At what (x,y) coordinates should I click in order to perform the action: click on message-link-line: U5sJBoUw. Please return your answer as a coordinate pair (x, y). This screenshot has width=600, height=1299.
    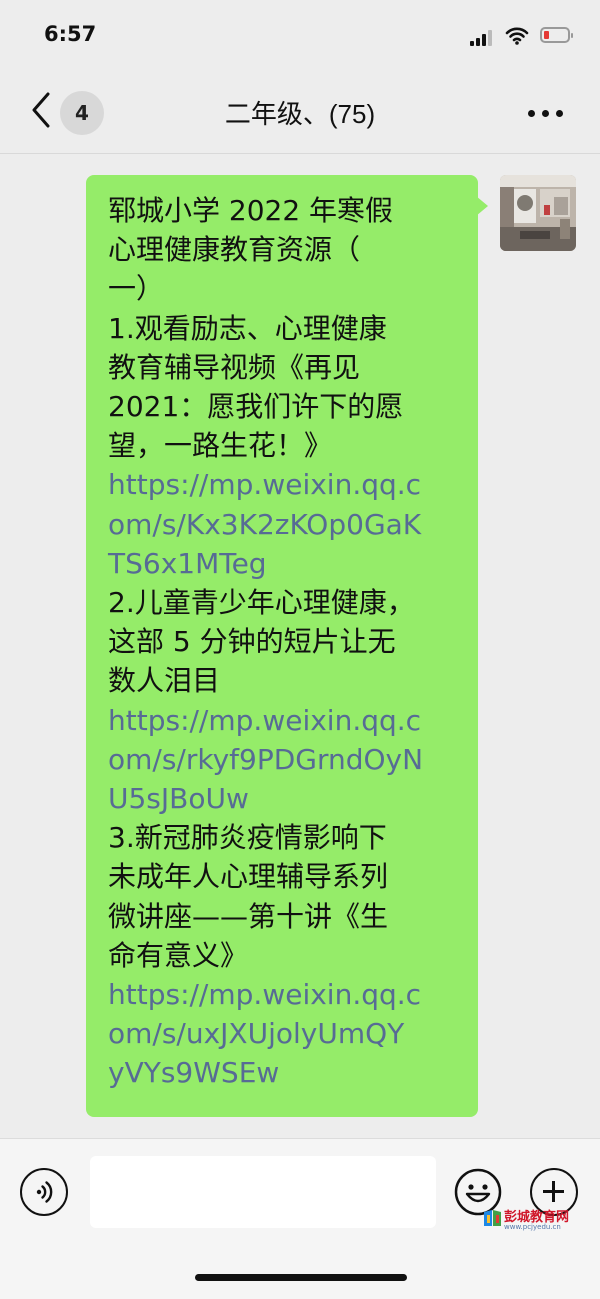
    Looking at the image, I should click on (288, 798).